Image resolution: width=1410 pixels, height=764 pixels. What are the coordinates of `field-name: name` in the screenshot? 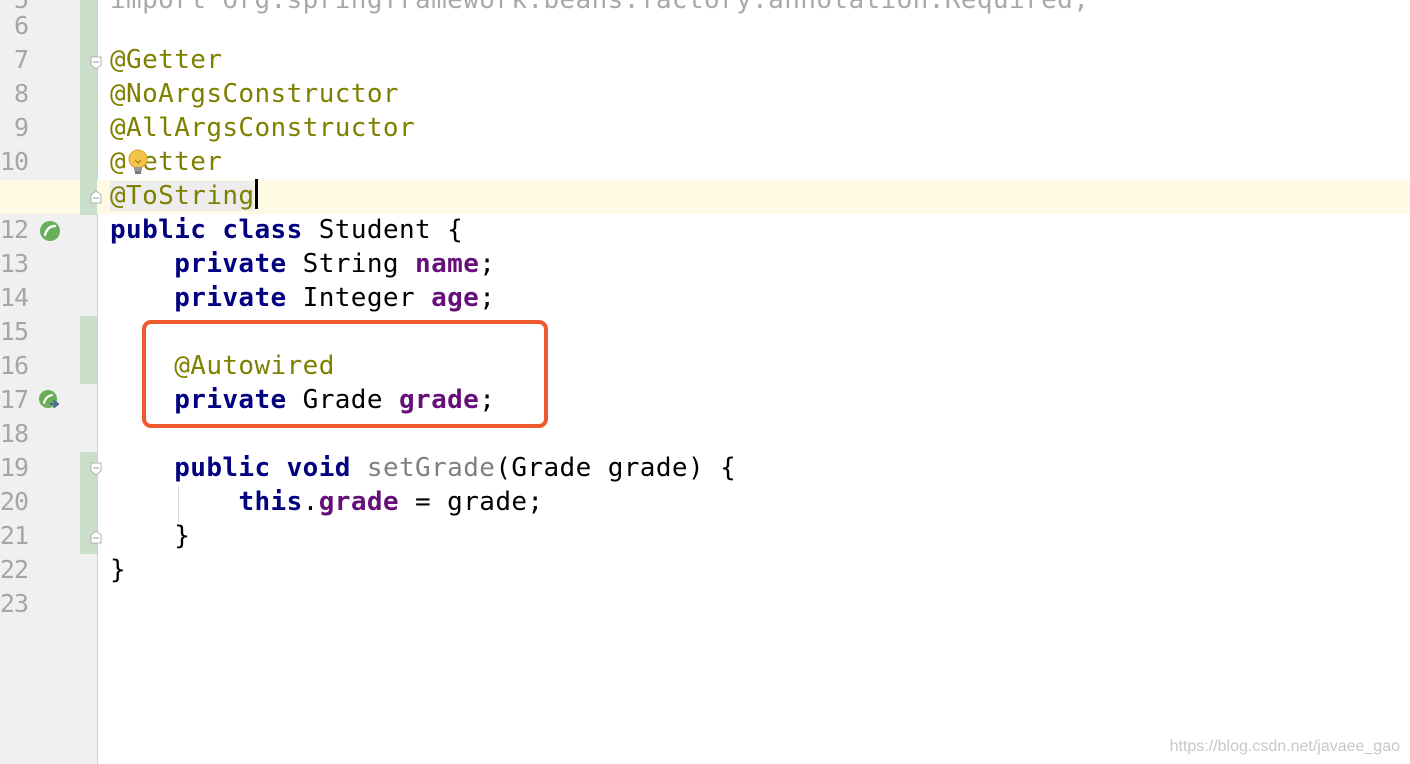 It's located at (447, 264).